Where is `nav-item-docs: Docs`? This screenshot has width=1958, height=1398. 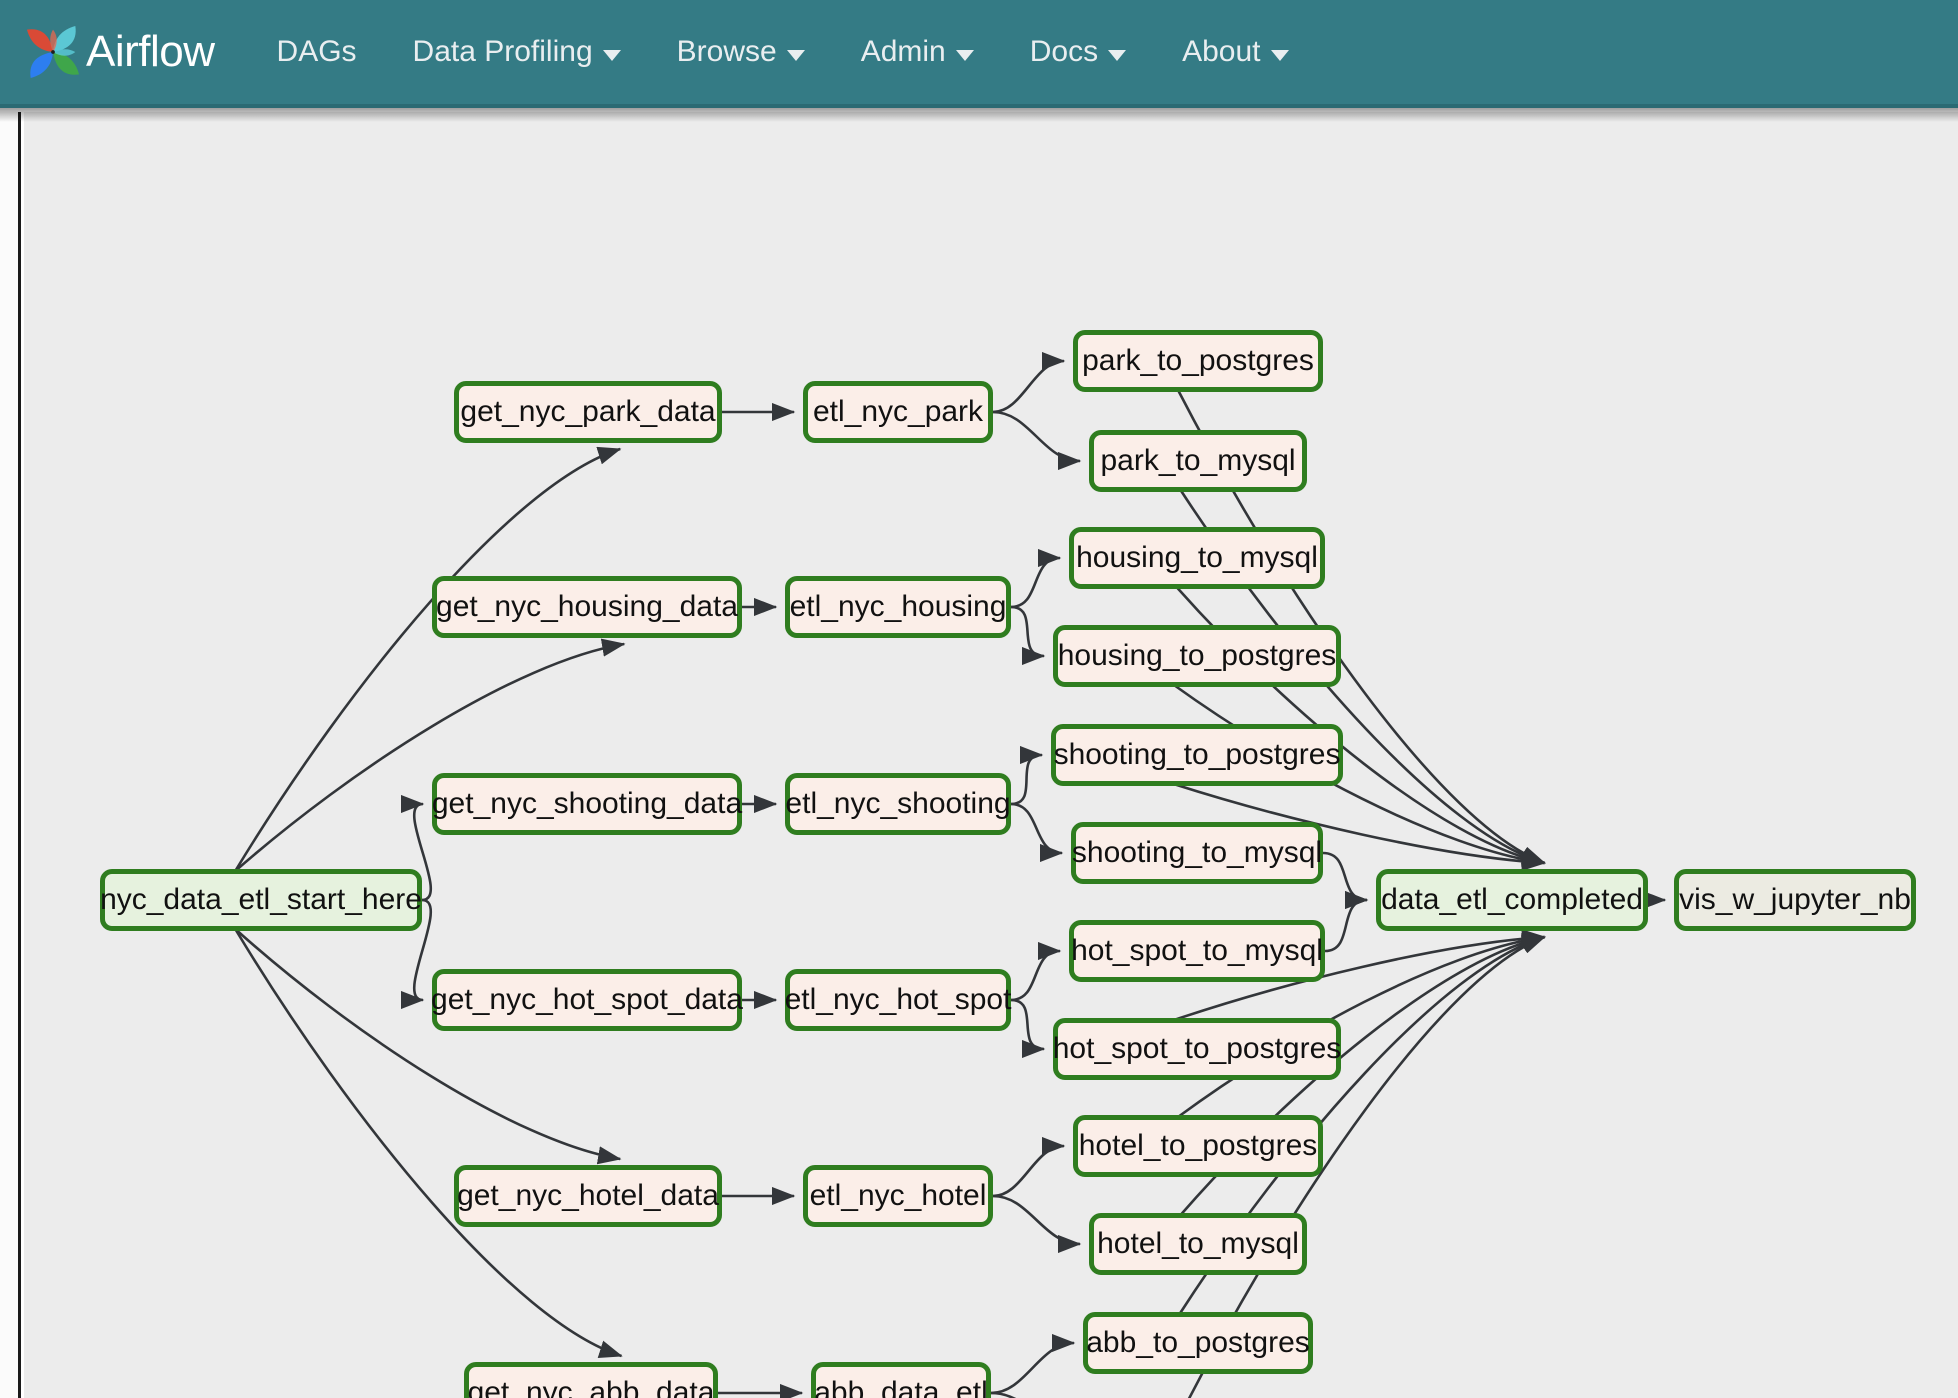 nav-item-docs: Docs is located at coordinates (1078, 52).